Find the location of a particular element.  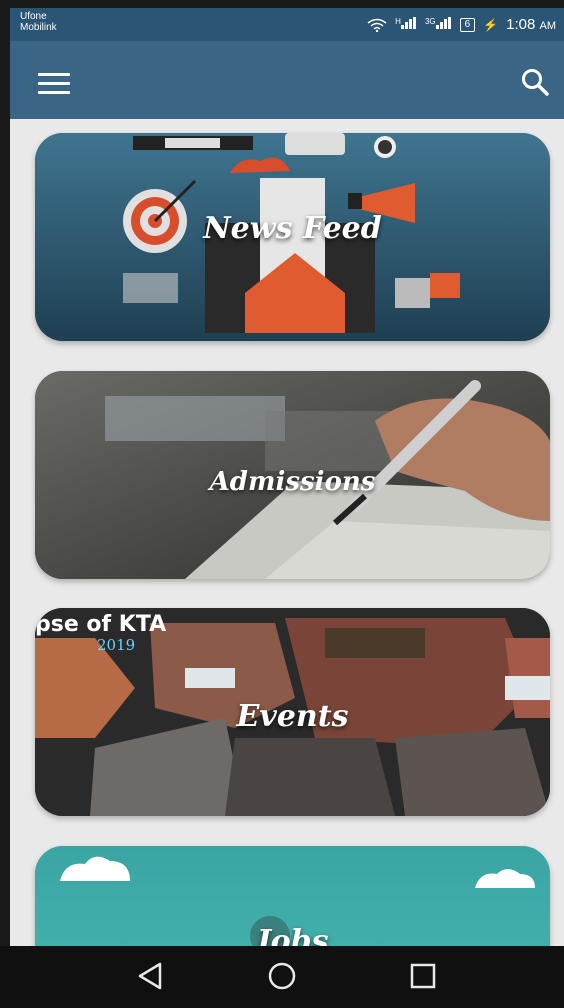

carrier-info: Ufone Mobilink is located at coordinates (38, 22).